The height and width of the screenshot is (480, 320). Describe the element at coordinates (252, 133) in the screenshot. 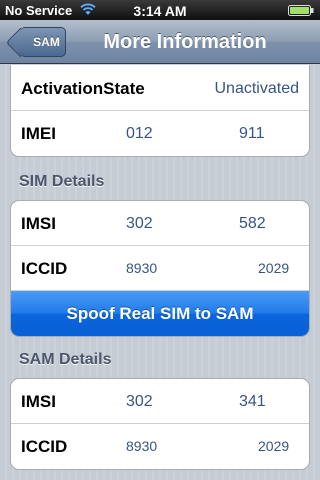

I see `imei-value-part2: 911` at that location.